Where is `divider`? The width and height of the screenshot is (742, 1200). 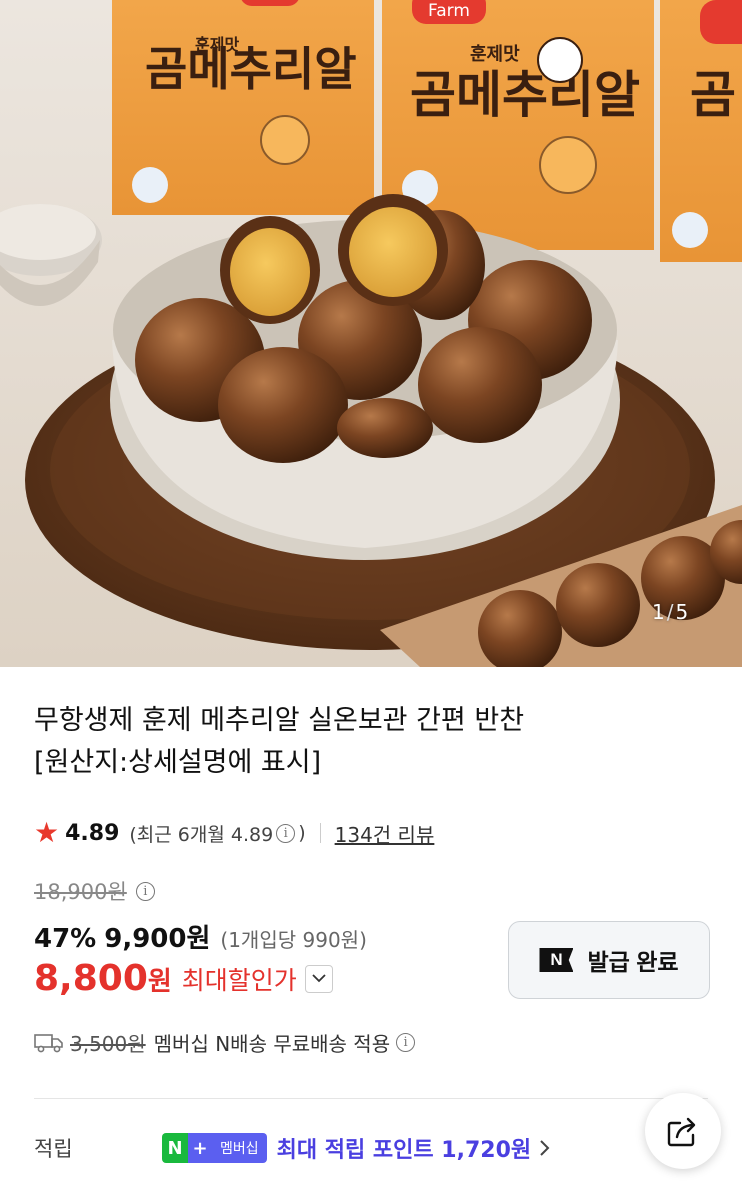 divider is located at coordinates (320, 833).